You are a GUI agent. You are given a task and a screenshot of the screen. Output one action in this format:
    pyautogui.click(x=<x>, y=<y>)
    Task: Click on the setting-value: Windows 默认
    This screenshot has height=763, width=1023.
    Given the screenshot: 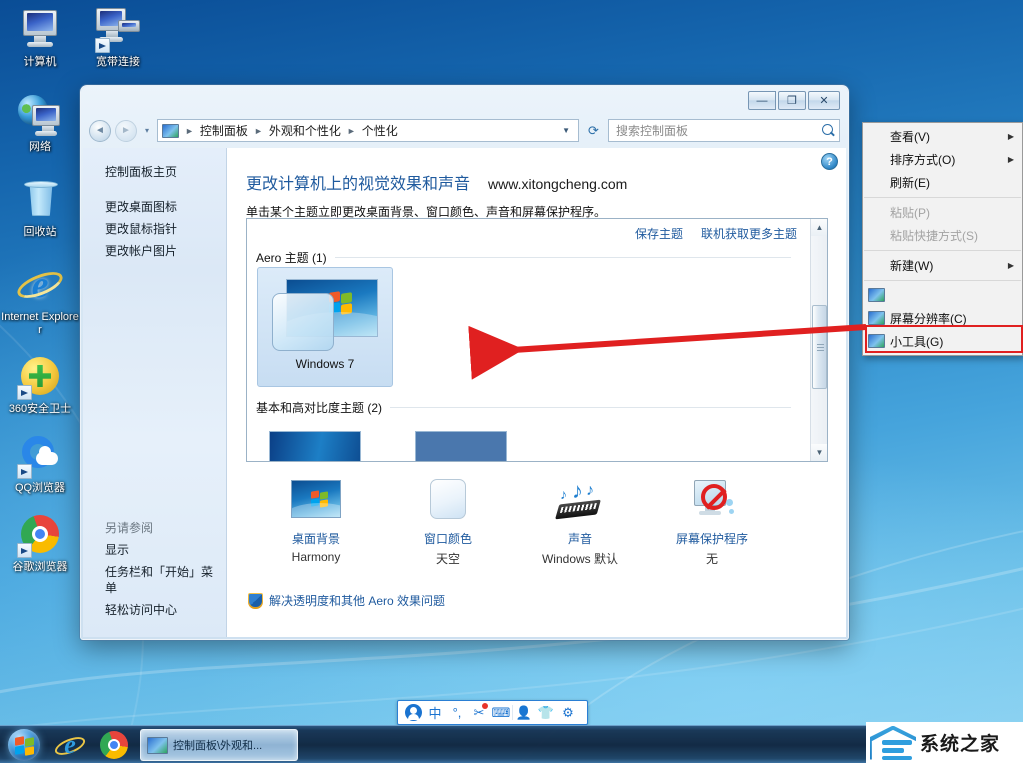 What is the action you would take?
    pyautogui.click(x=579, y=559)
    